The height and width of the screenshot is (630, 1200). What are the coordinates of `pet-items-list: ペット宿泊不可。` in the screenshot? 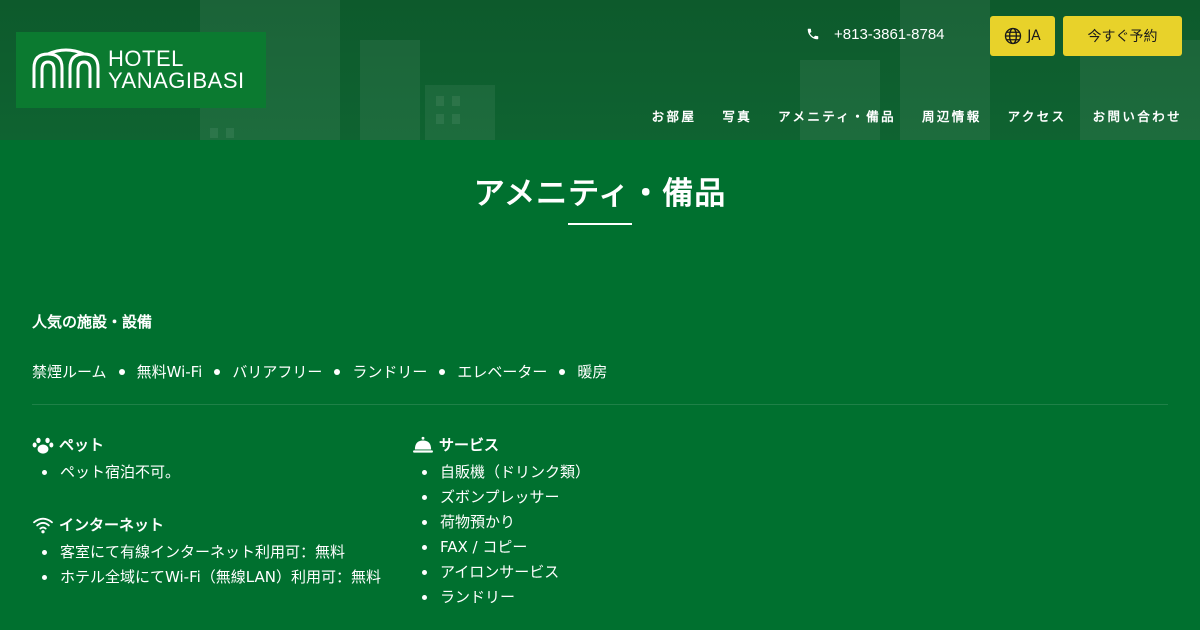 It's located at (212, 472).